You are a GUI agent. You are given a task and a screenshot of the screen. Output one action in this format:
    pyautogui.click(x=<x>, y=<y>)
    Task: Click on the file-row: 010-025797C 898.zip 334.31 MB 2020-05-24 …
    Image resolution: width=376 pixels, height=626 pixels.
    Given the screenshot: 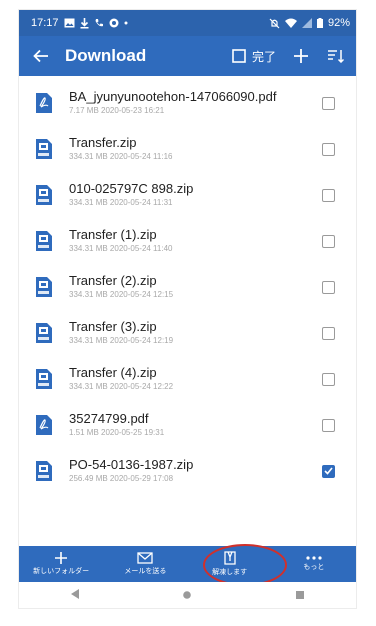 What is the action you would take?
    pyautogui.click(x=187, y=195)
    